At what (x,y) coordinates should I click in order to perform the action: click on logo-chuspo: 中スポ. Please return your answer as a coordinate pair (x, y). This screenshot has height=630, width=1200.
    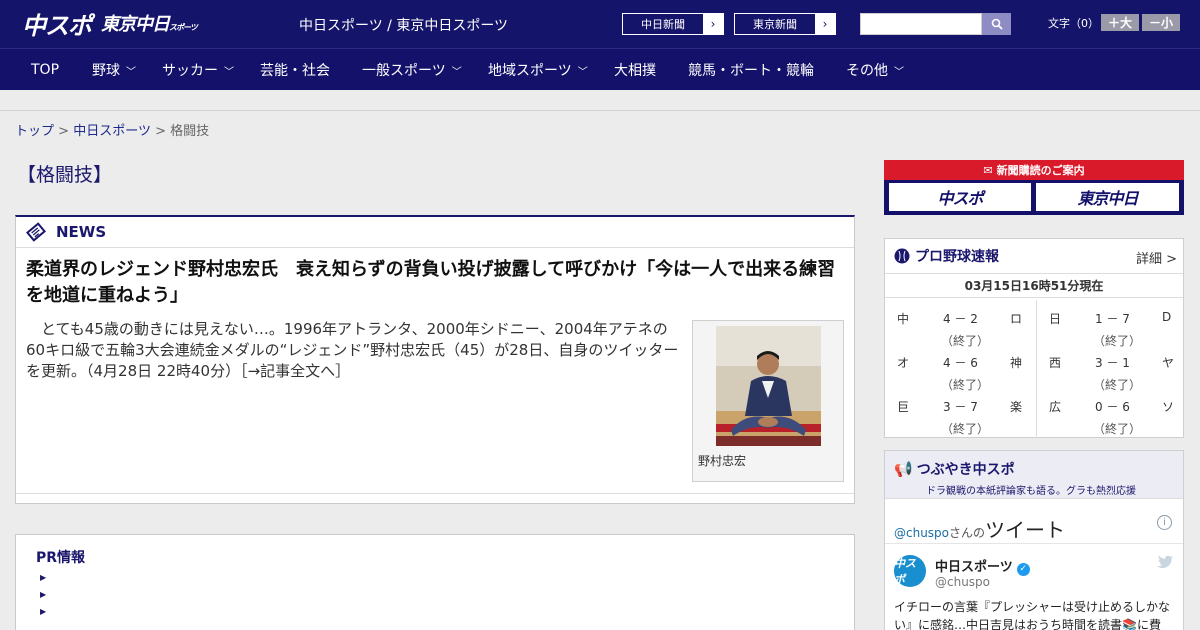
    Looking at the image, I should click on (57, 23).